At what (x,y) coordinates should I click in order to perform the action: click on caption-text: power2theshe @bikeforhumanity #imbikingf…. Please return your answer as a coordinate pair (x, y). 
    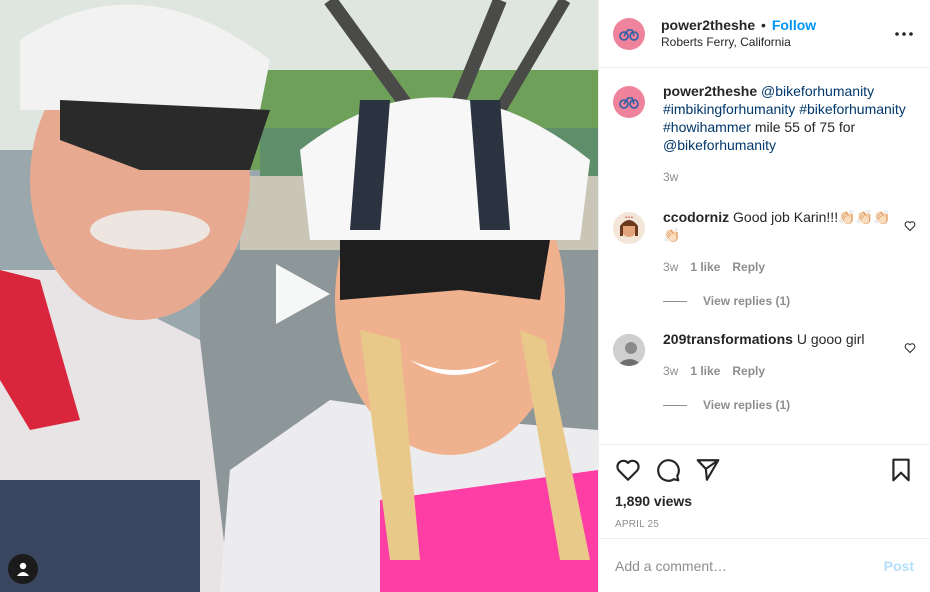
    Looking at the image, I should click on (789, 118).